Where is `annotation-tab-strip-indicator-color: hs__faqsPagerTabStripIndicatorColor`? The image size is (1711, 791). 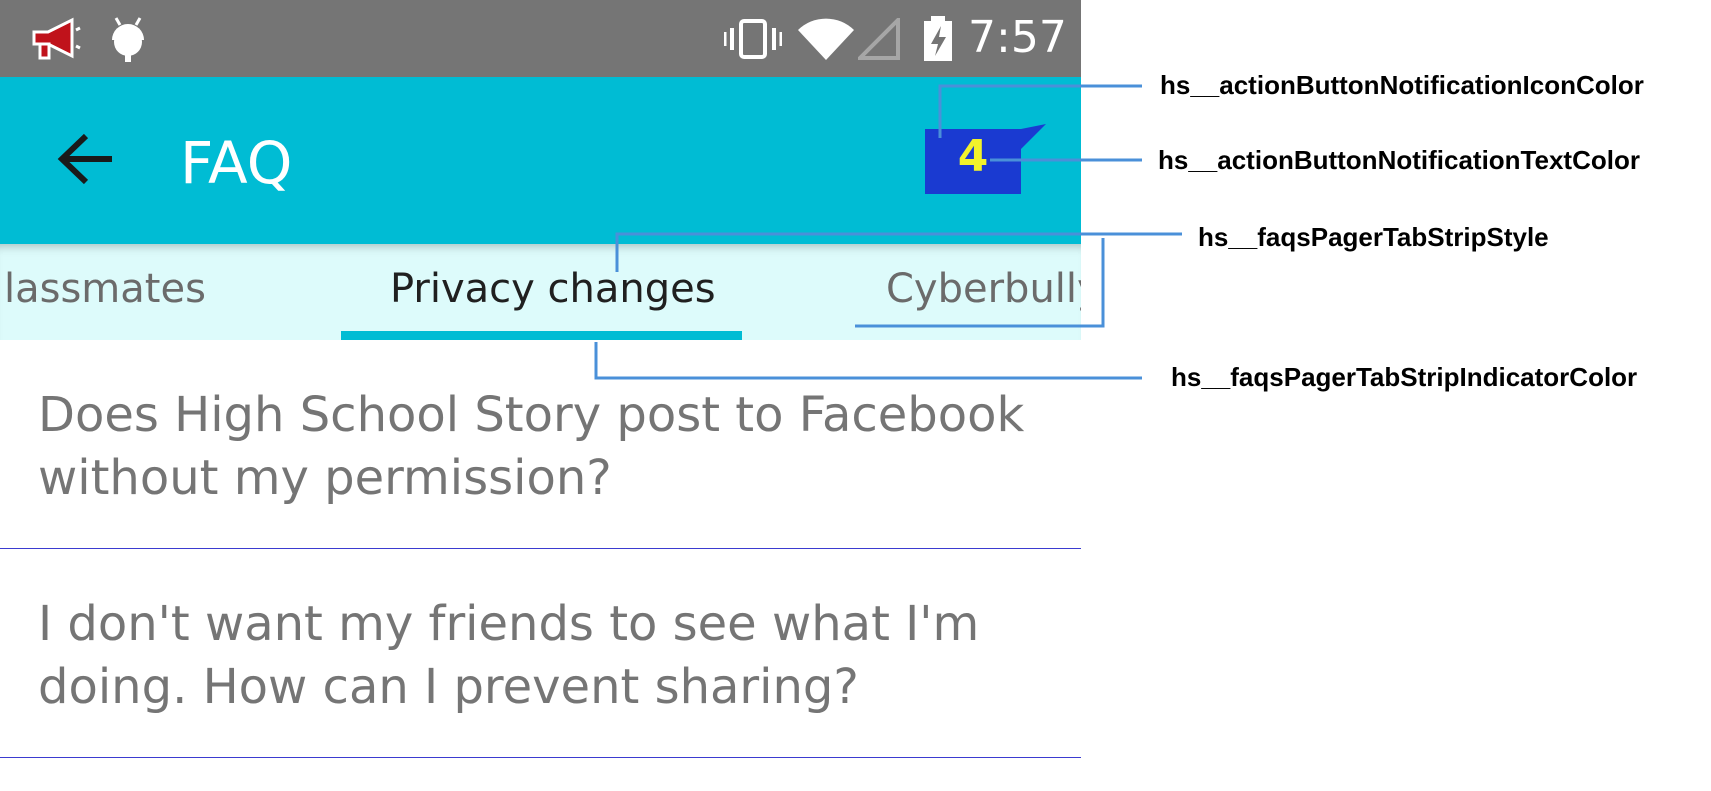 annotation-tab-strip-indicator-color: hs__faqsPagerTabStripIndicatorColor is located at coordinates (1404, 377).